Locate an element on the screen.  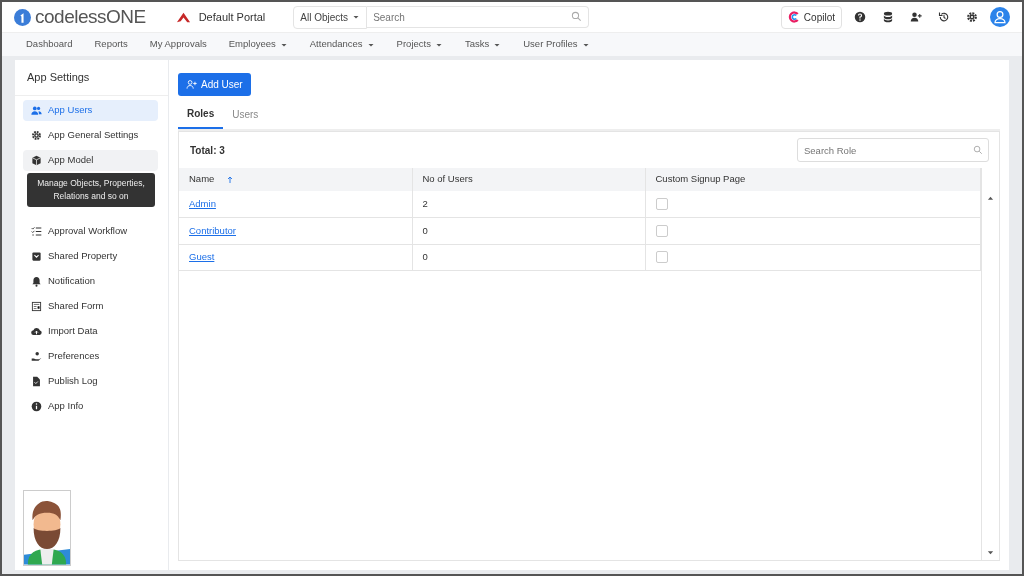
sort-arrow-icon is located at coordinates (230, 180).